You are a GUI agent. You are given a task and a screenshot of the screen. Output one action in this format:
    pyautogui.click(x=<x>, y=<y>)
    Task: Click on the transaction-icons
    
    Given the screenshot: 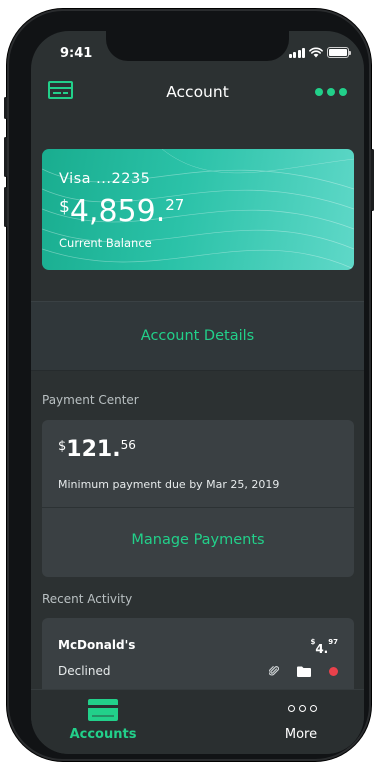 What is the action you would take?
    pyautogui.click(x=303, y=671)
    